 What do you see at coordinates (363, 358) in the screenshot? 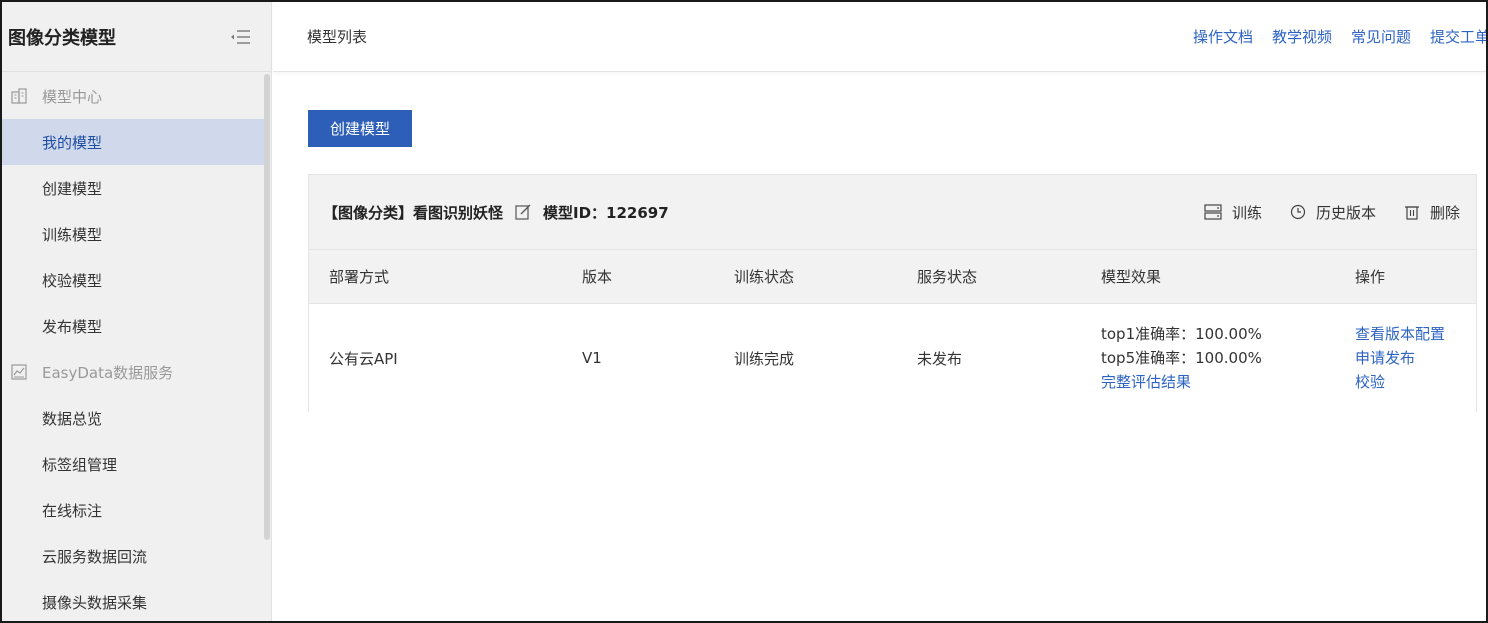
I see `deploy-method: 公有云API` at bounding box center [363, 358].